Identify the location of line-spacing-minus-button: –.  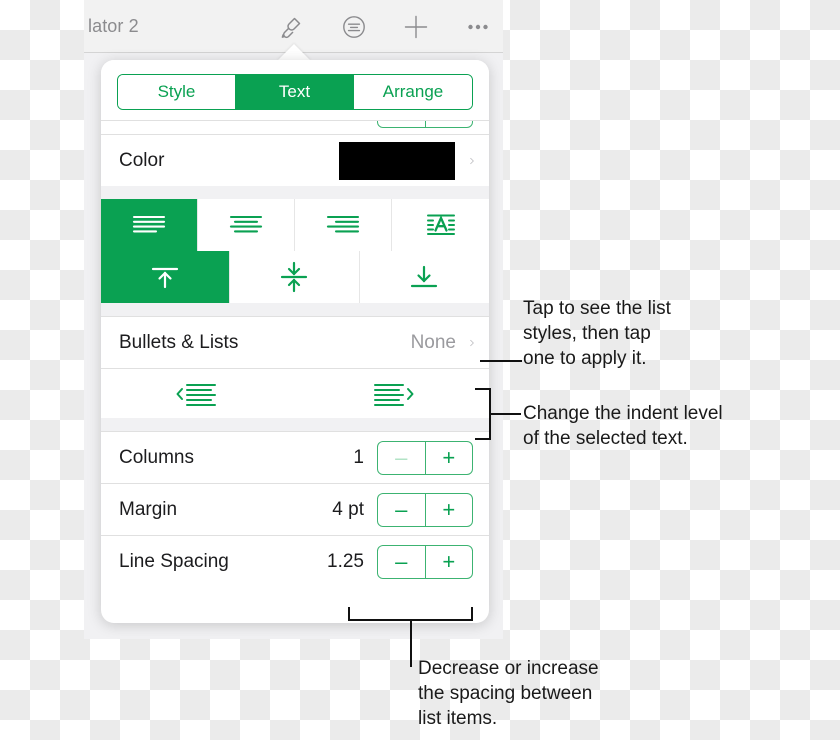
(402, 561).